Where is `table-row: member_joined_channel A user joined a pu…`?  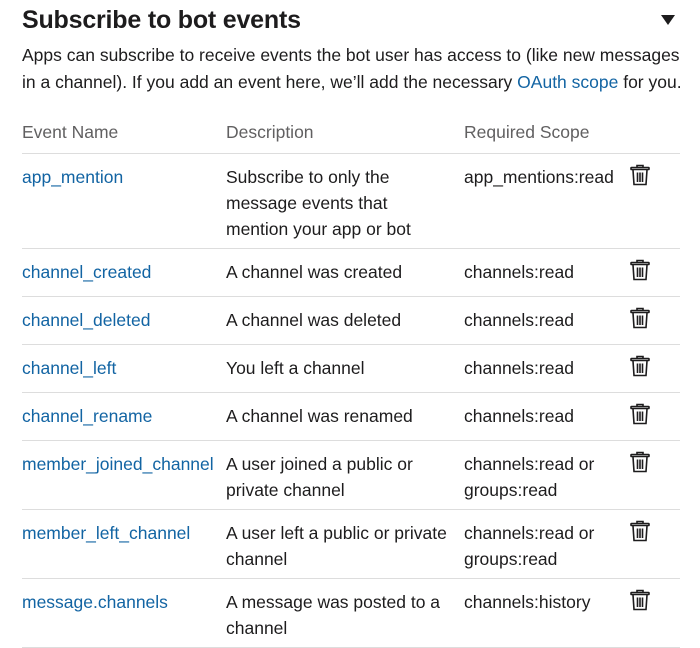
table-row: member_joined_channel A user joined a pu… is located at coordinates (351, 475).